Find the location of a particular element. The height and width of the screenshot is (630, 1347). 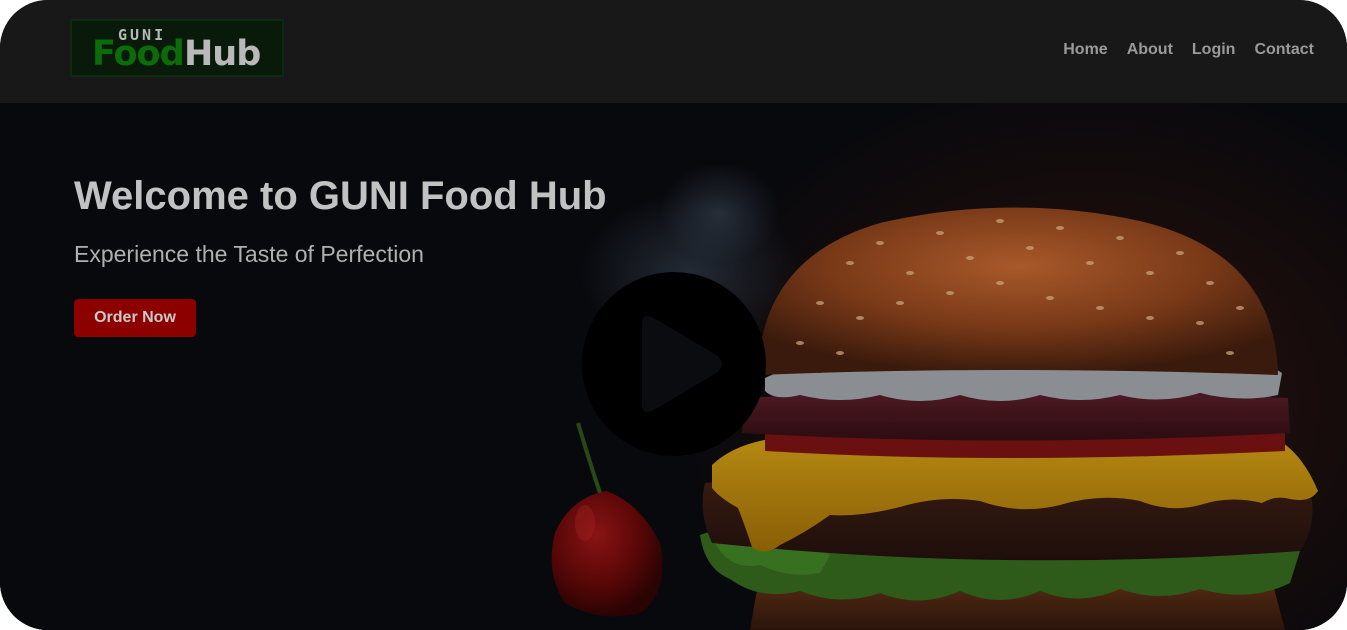

nav-link-login: Login is located at coordinates (1214, 50).